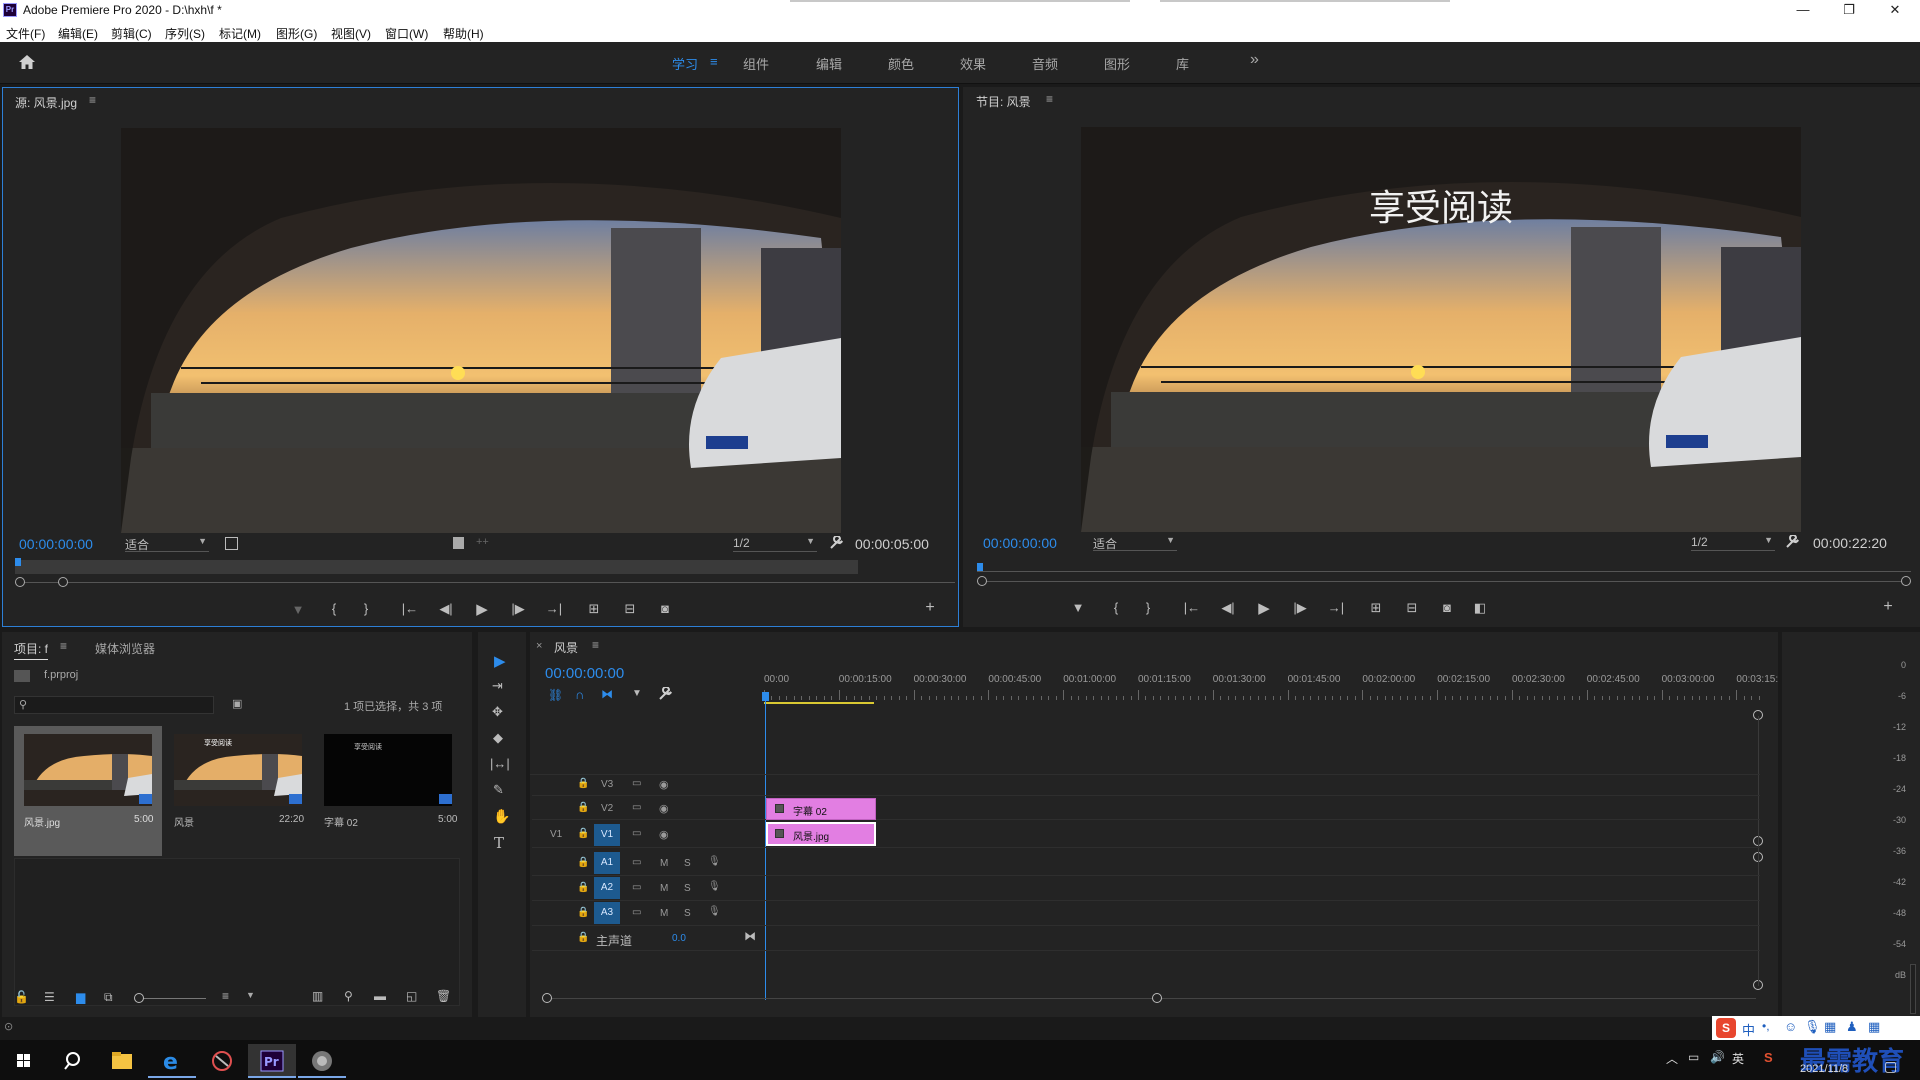  What do you see at coordinates (463, 33) in the screenshot?
I see `menu-help: 帮助(H)` at bounding box center [463, 33].